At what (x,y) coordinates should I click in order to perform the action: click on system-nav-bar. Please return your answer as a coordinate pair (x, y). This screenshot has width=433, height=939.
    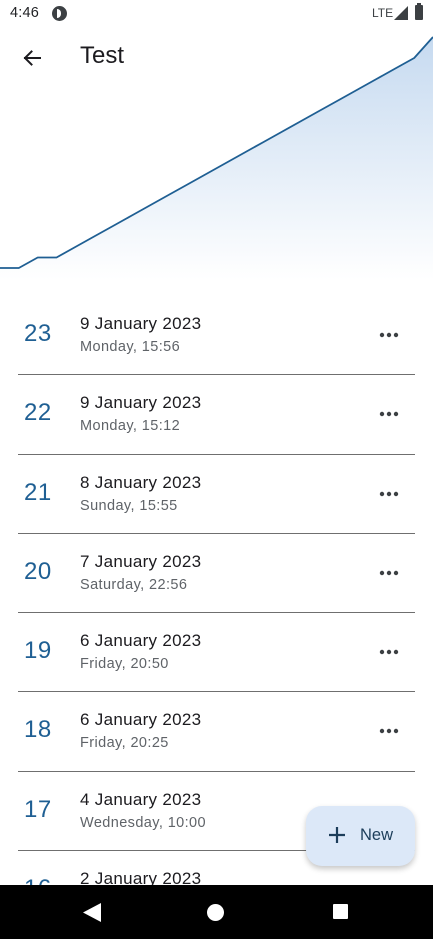
    Looking at the image, I should click on (216, 912).